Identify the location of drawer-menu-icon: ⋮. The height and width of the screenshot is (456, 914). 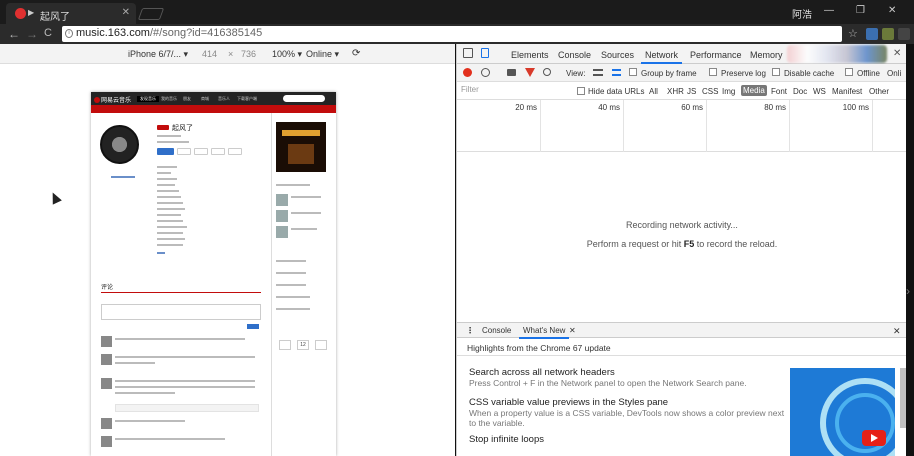
(470, 330).